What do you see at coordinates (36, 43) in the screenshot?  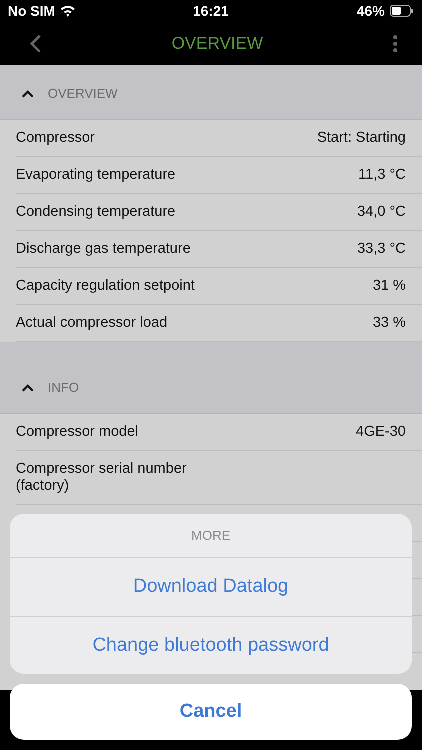 I see `back-icon` at bounding box center [36, 43].